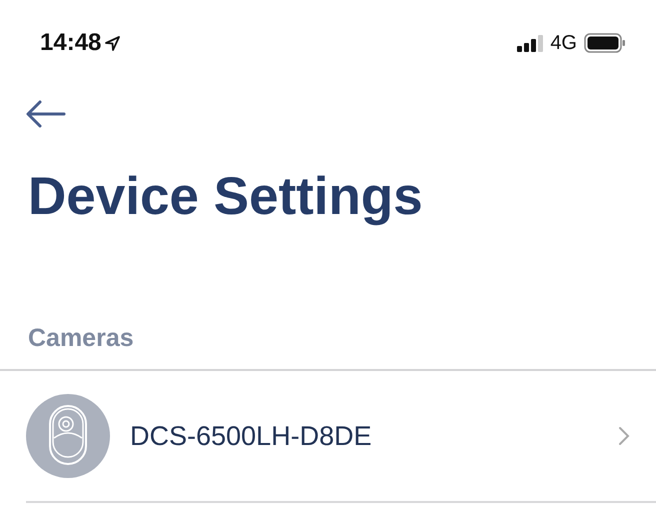  What do you see at coordinates (71, 43) in the screenshot?
I see `status-time: 14:48` at bounding box center [71, 43].